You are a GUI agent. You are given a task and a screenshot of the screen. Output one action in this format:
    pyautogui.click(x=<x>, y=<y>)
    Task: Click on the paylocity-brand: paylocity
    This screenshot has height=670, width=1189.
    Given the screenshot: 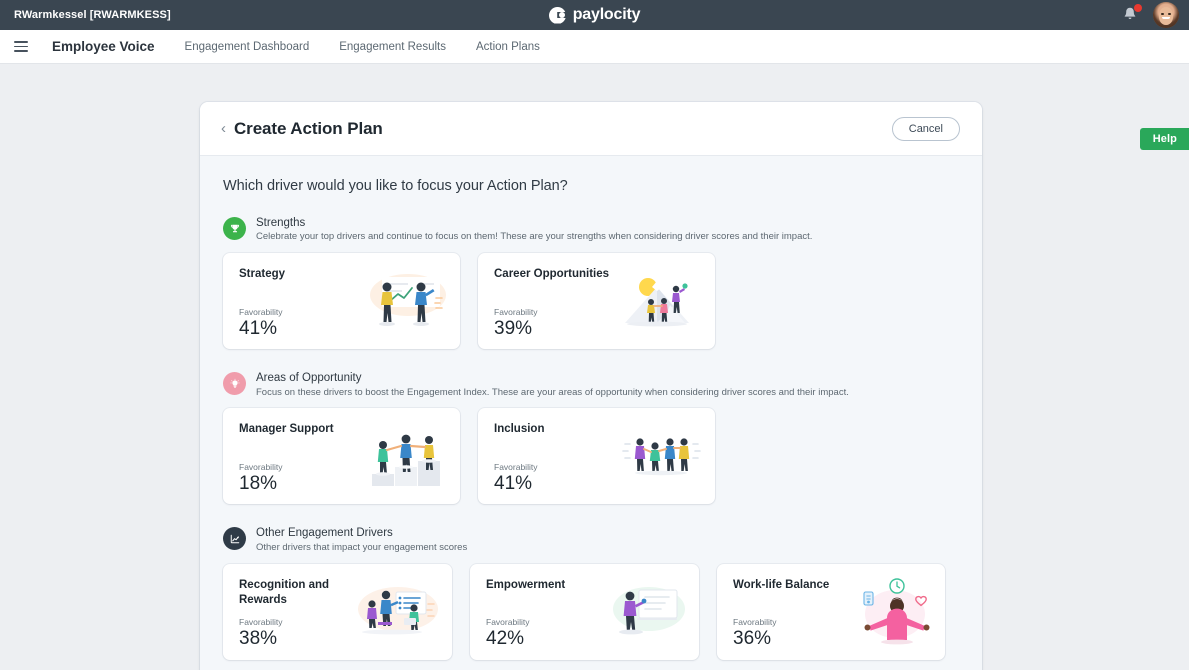 What is the action you would take?
    pyautogui.click(x=594, y=15)
    